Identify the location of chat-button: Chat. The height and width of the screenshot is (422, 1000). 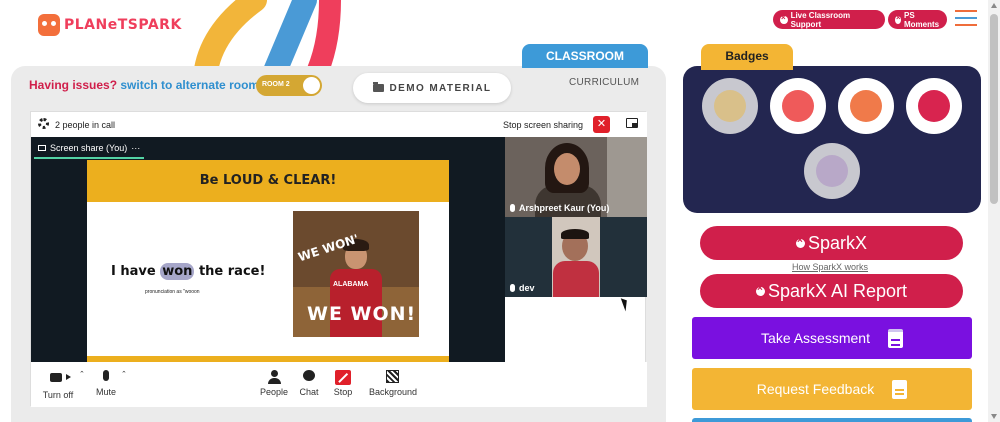
(309, 383).